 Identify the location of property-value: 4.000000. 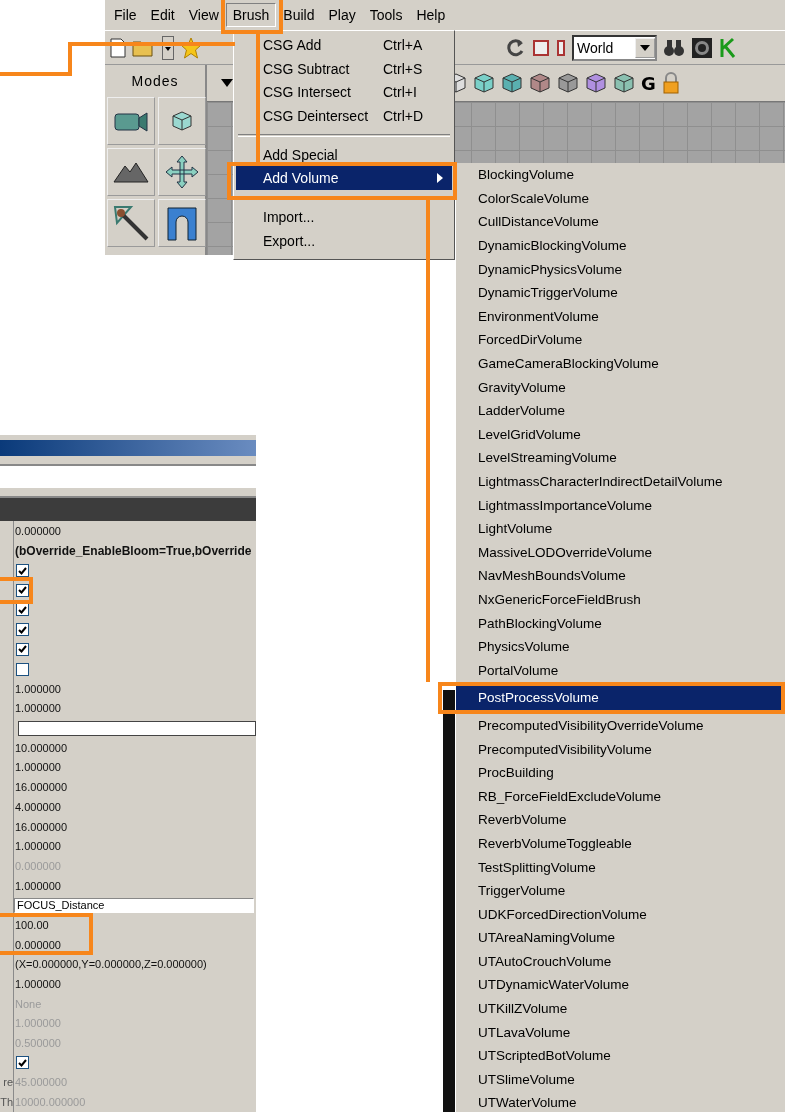
(38, 806).